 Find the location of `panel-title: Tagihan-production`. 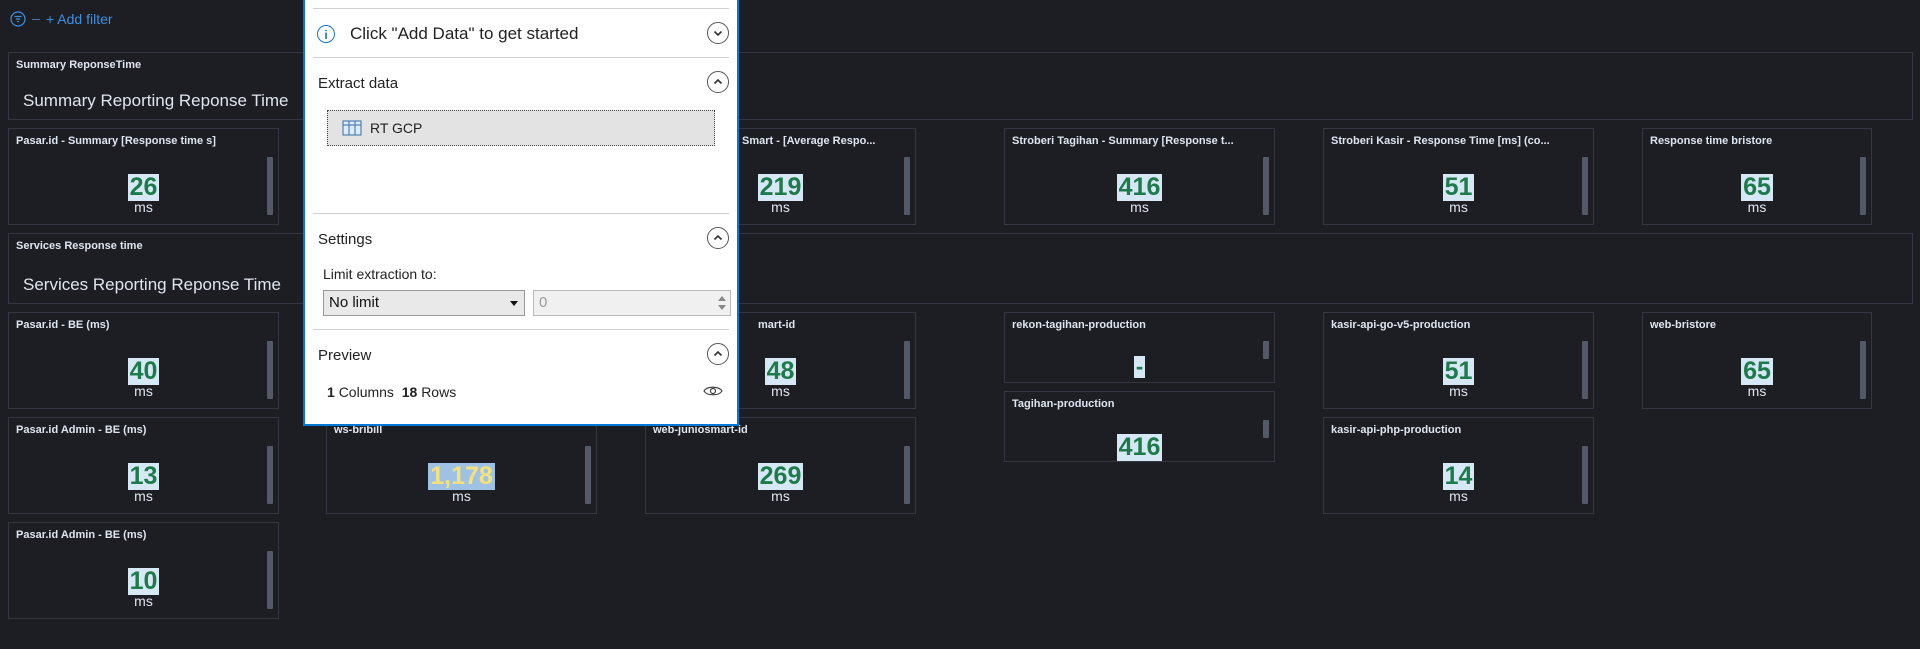

panel-title: Tagihan-production is located at coordinates (1063, 404).